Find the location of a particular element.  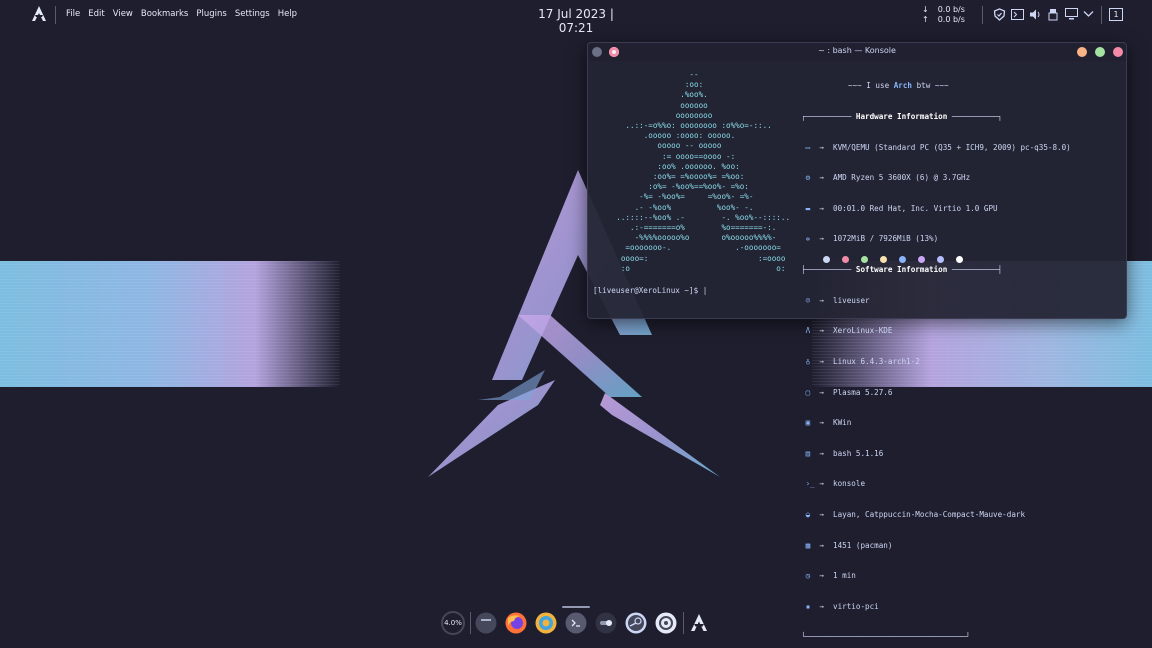

upload-arrow-icon: ↑ is located at coordinates (925, 19).